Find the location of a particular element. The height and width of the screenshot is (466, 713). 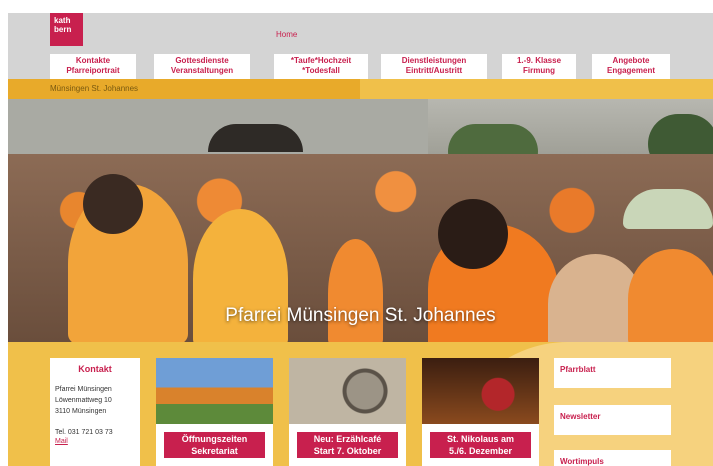

nav-taufe: *Taufe*Hochzeit *Todesfall is located at coordinates (321, 66).